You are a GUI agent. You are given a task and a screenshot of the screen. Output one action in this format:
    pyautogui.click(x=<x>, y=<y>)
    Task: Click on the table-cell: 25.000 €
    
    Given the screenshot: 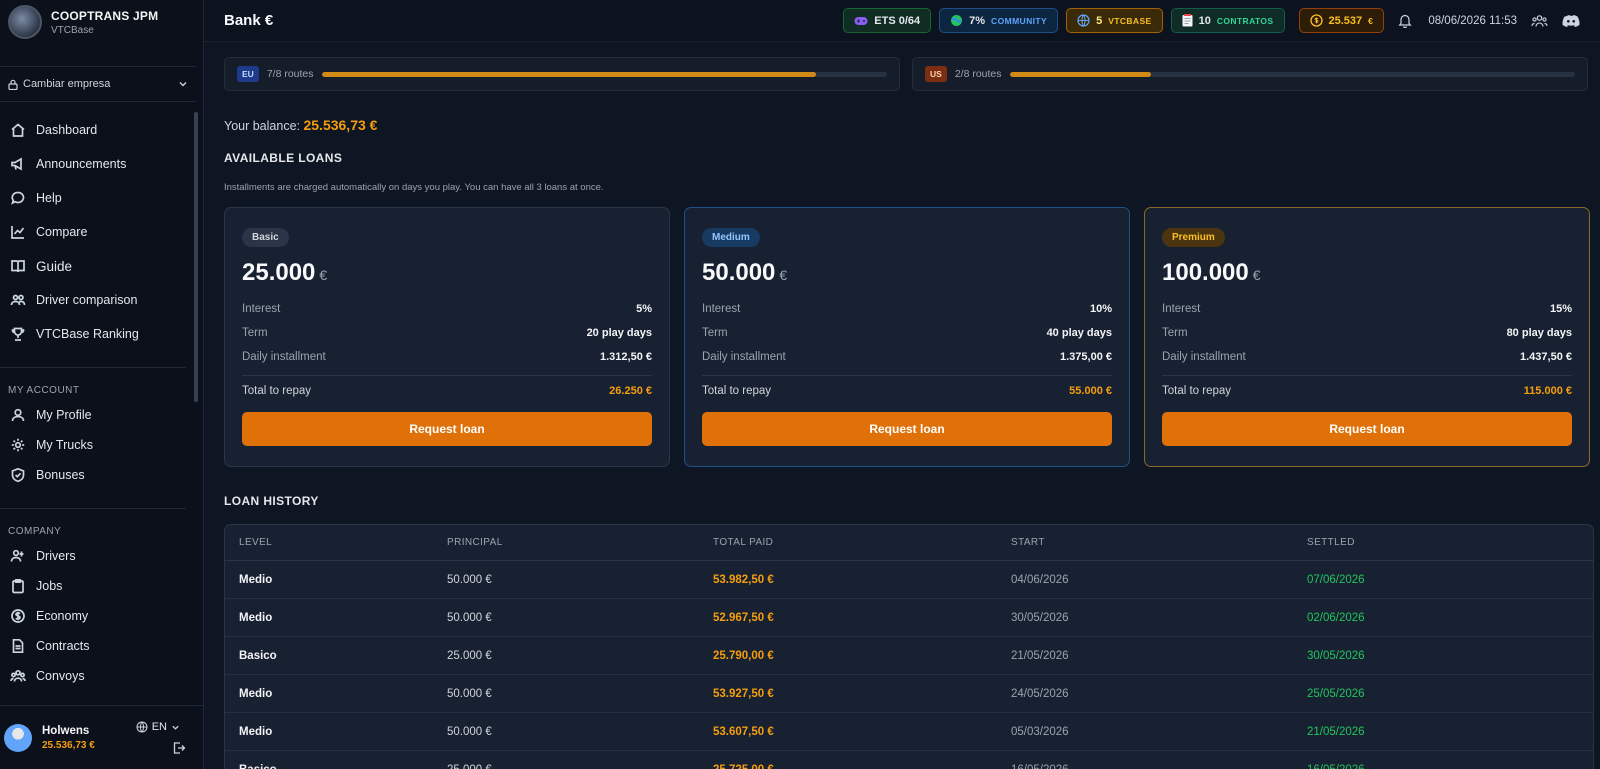 What is the action you would take?
    pyautogui.click(x=469, y=655)
    